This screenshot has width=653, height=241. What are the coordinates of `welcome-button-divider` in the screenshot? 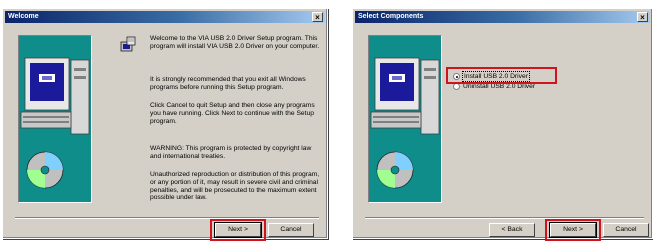 It's located at (167, 218).